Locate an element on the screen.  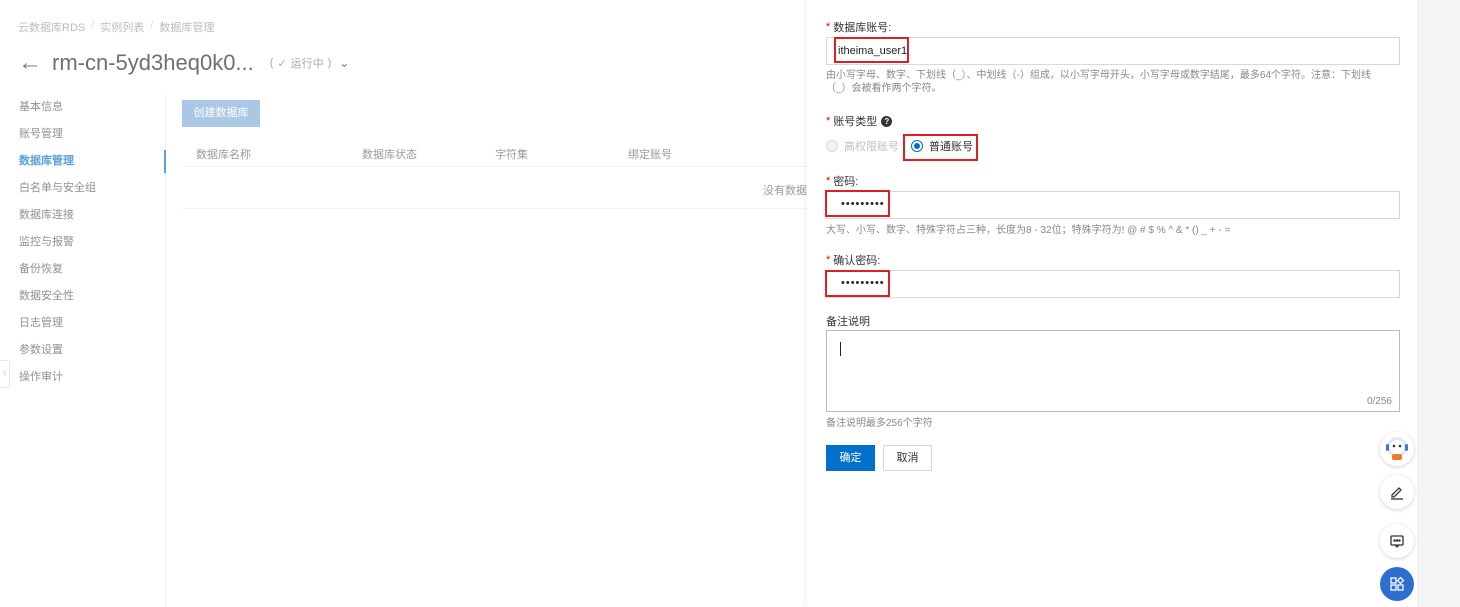
account-type-label-text: 账号类型 is located at coordinates (855, 122).